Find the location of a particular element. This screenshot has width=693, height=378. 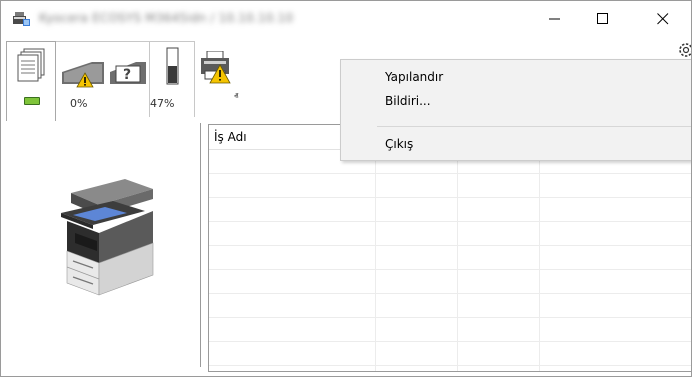

close-icon is located at coordinates (663, 19).